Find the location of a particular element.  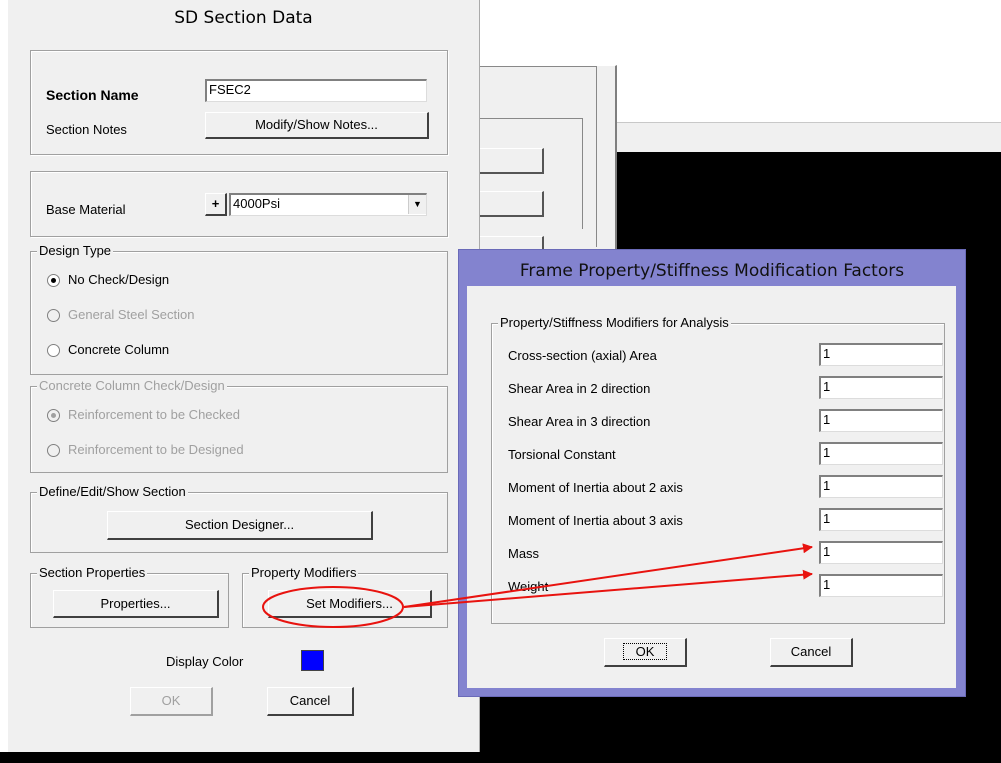

arrow-to-weight is located at coordinates (608, 588).